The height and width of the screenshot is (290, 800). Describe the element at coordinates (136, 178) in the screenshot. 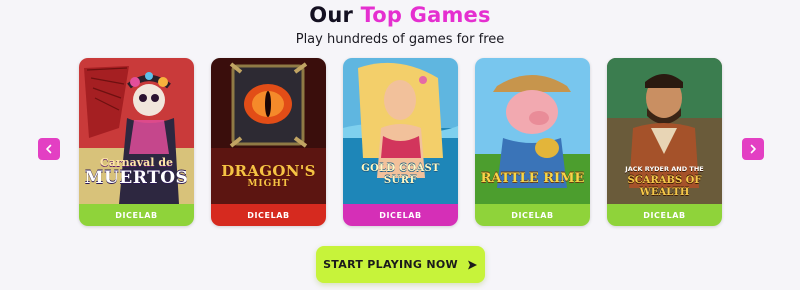

I see `game-title-line2: MUERTOS` at that location.